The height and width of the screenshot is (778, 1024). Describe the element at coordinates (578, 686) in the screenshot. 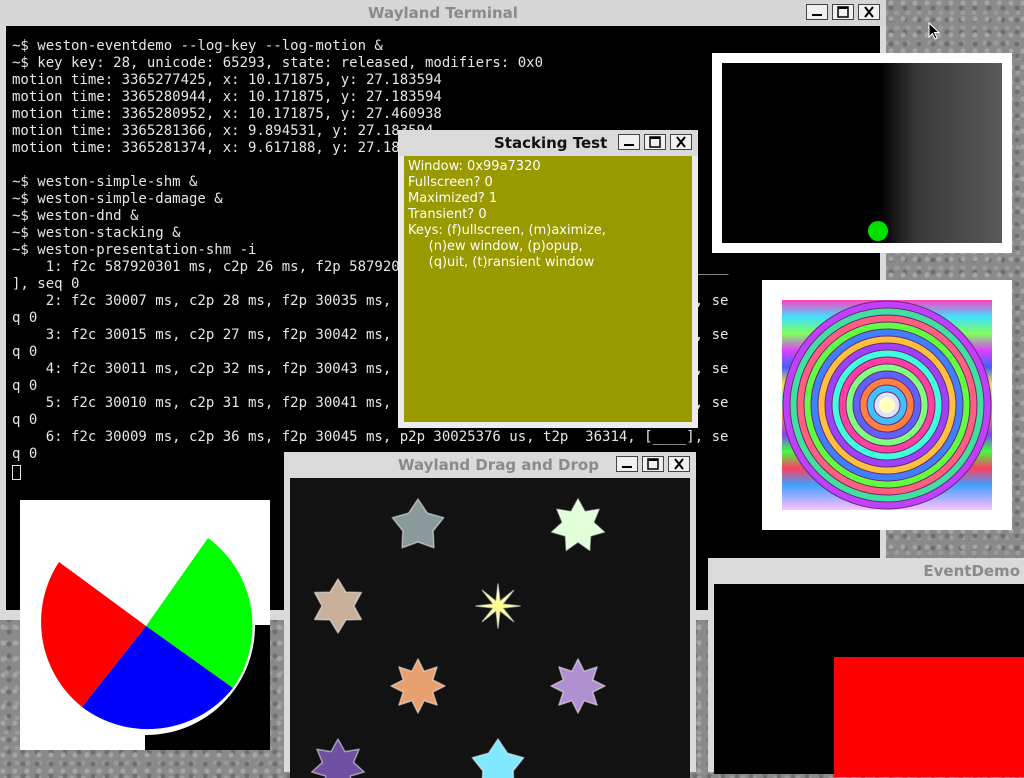

I see `flower-violet-icon` at that location.